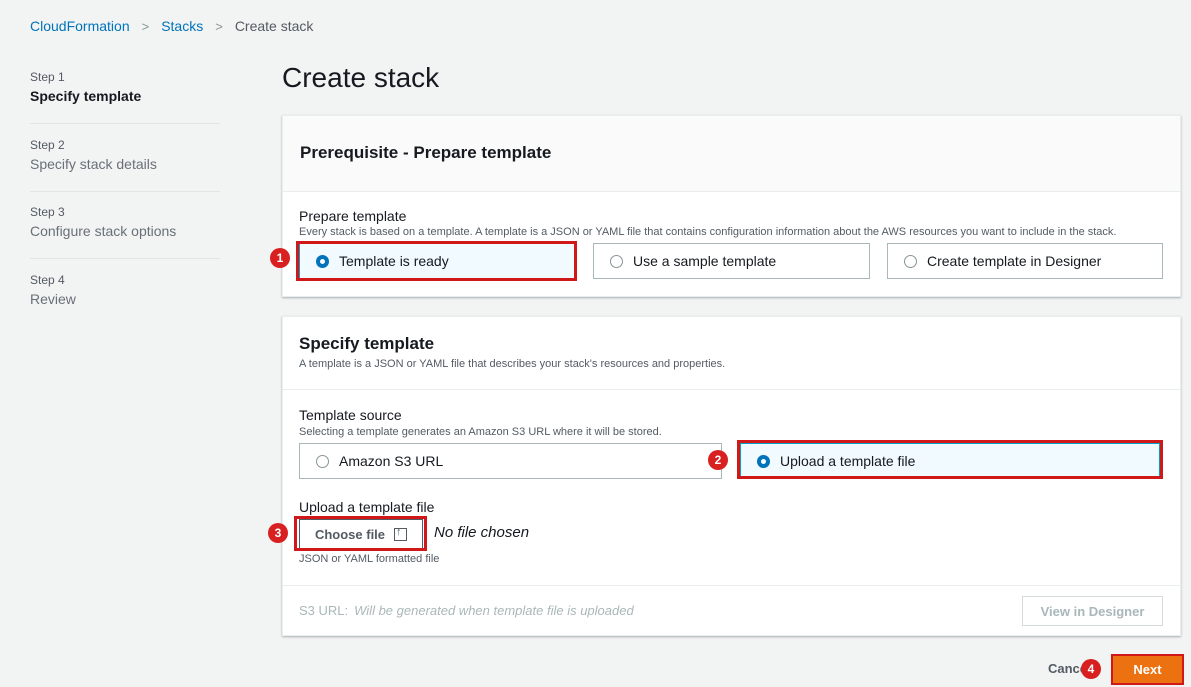 The image size is (1191, 687). What do you see at coordinates (1066, 668) in the screenshot?
I see `cancel-button: Cancel` at bounding box center [1066, 668].